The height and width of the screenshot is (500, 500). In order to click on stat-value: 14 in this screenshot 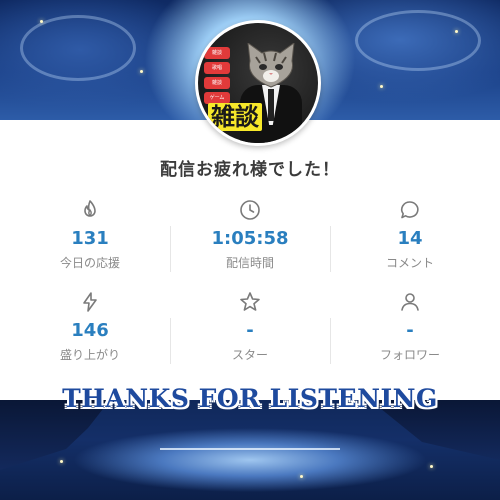, I will do `click(410, 238)`.